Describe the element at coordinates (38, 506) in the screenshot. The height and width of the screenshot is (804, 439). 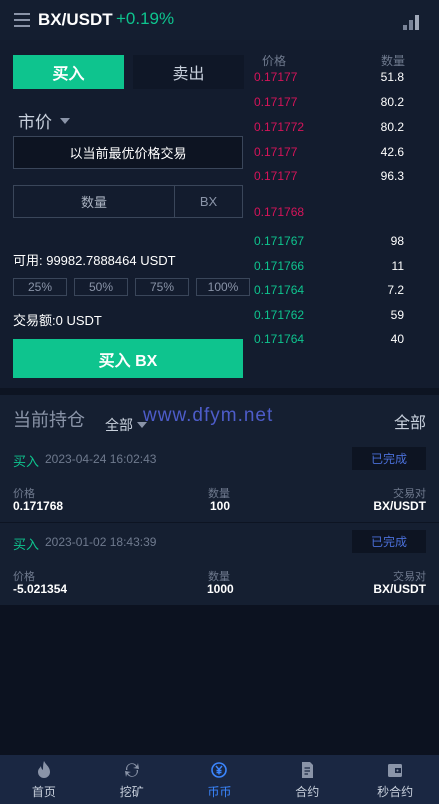
I see `price-value: 0.171768` at that location.